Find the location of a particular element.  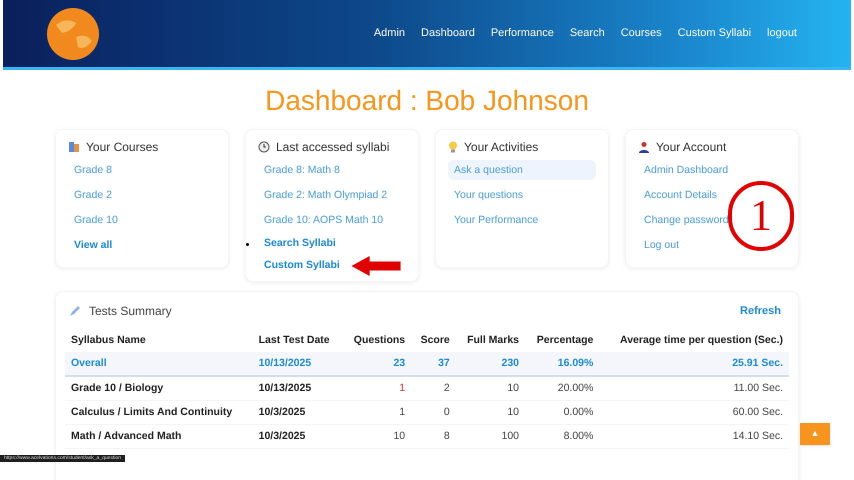

annotation-number: 1 is located at coordinates (761, 216).